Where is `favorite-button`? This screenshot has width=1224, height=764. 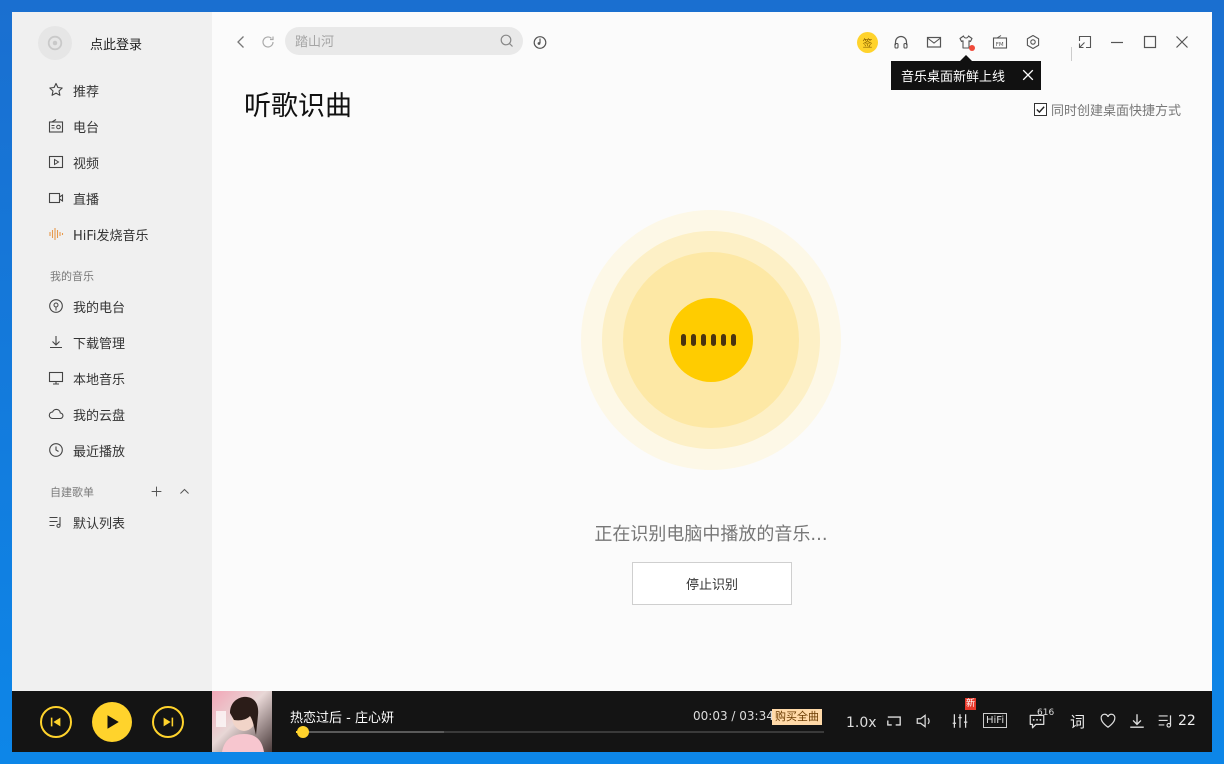
favorite-button is located at coordinates (1108, 721).